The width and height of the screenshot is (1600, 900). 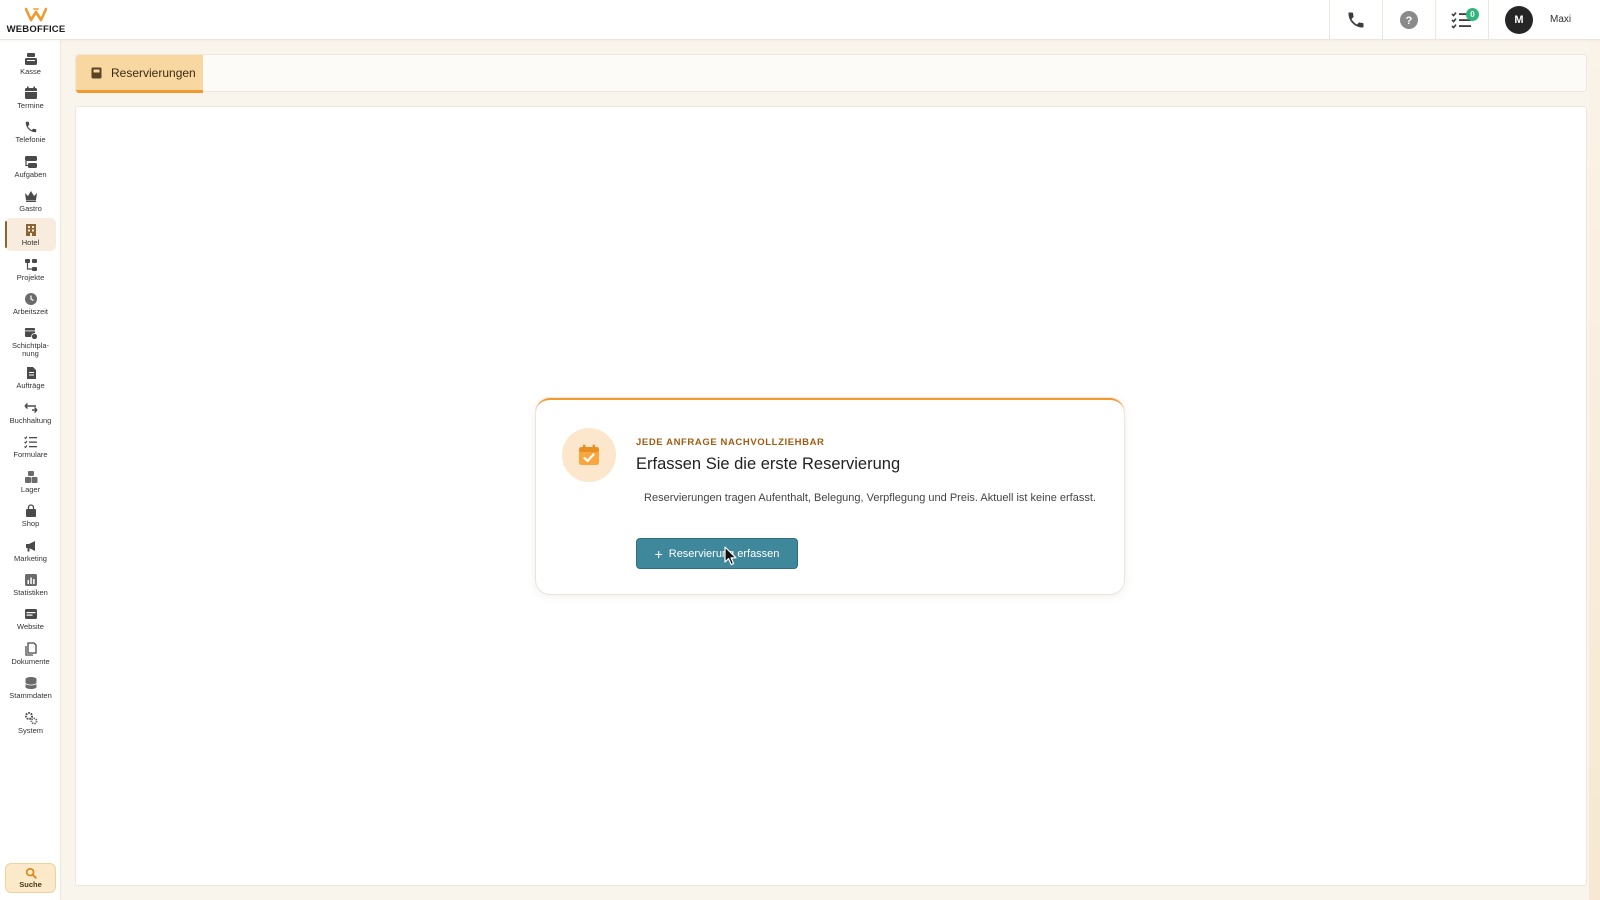 I want to click on sidebar-item-label: Marketing, so click(x=30, y=558).